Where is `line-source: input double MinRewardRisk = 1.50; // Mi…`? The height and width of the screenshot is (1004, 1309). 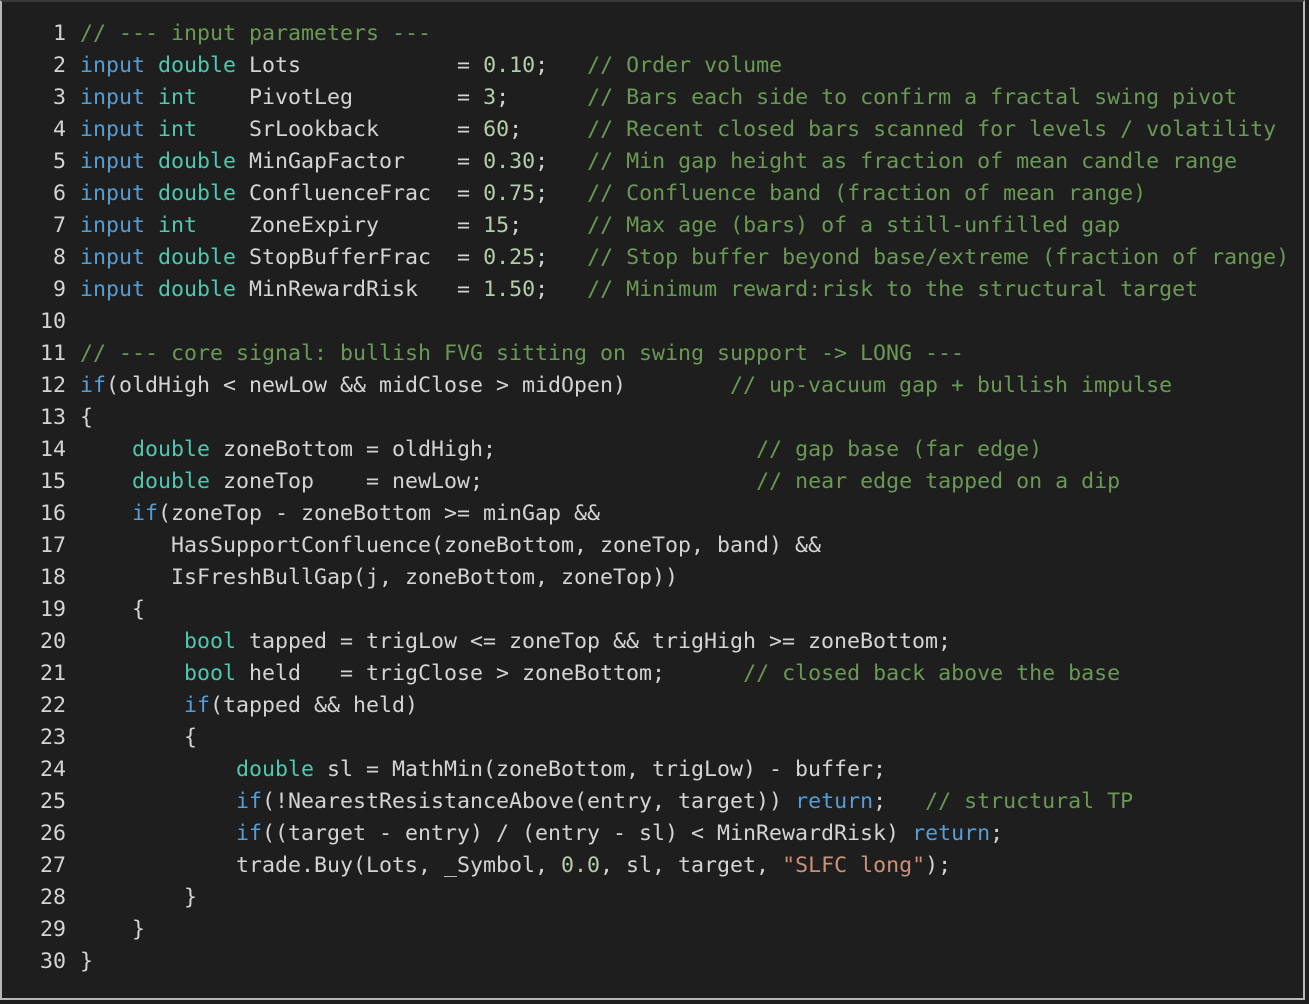 line-source: input double MinRewardRisk = 1.50; // Mi… is located at coordinates (639, 290).